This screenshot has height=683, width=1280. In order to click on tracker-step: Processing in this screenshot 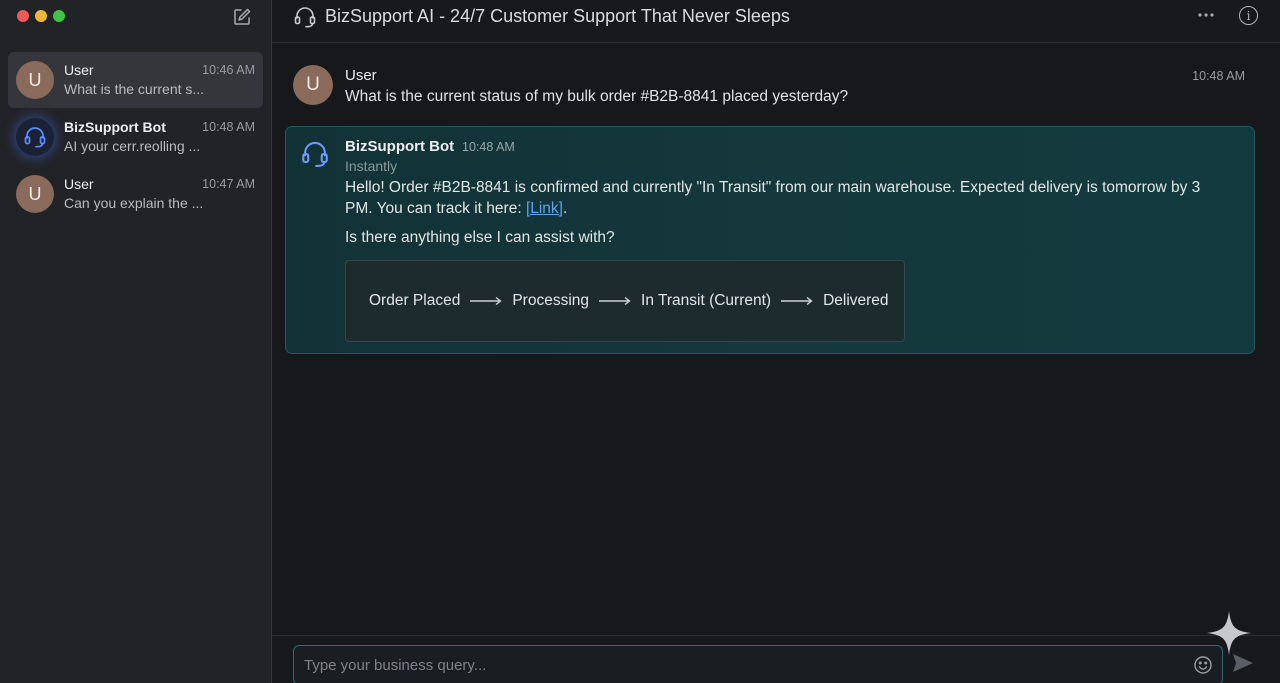, I will do `click(551, 300)`.